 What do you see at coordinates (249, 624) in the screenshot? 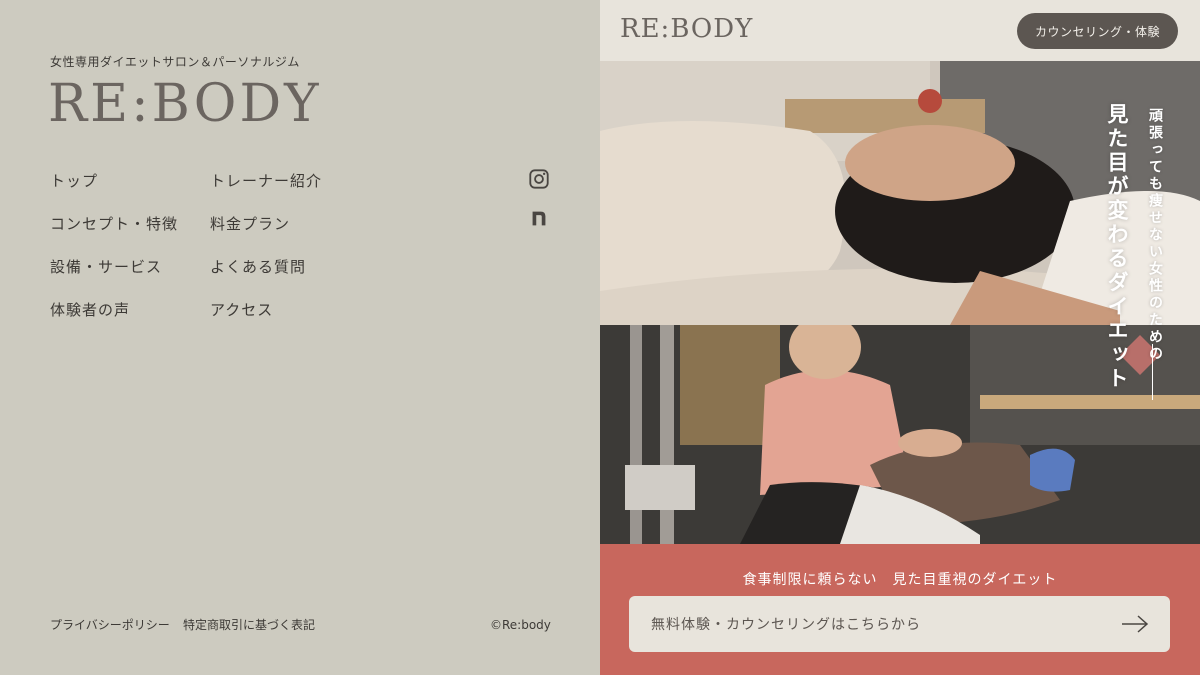
I see `tokutei-link: 特定商取引に基づく表記` at bounding box center [249, 624].